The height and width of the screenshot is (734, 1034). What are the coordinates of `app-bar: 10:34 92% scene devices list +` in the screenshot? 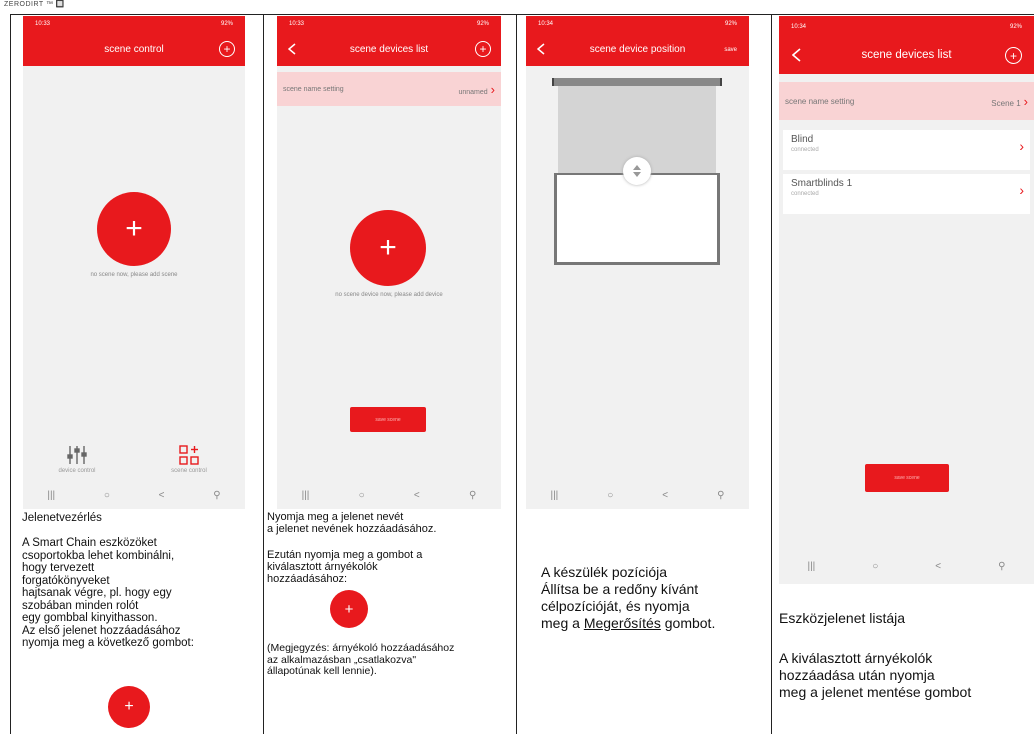 It's located at (906, 45).